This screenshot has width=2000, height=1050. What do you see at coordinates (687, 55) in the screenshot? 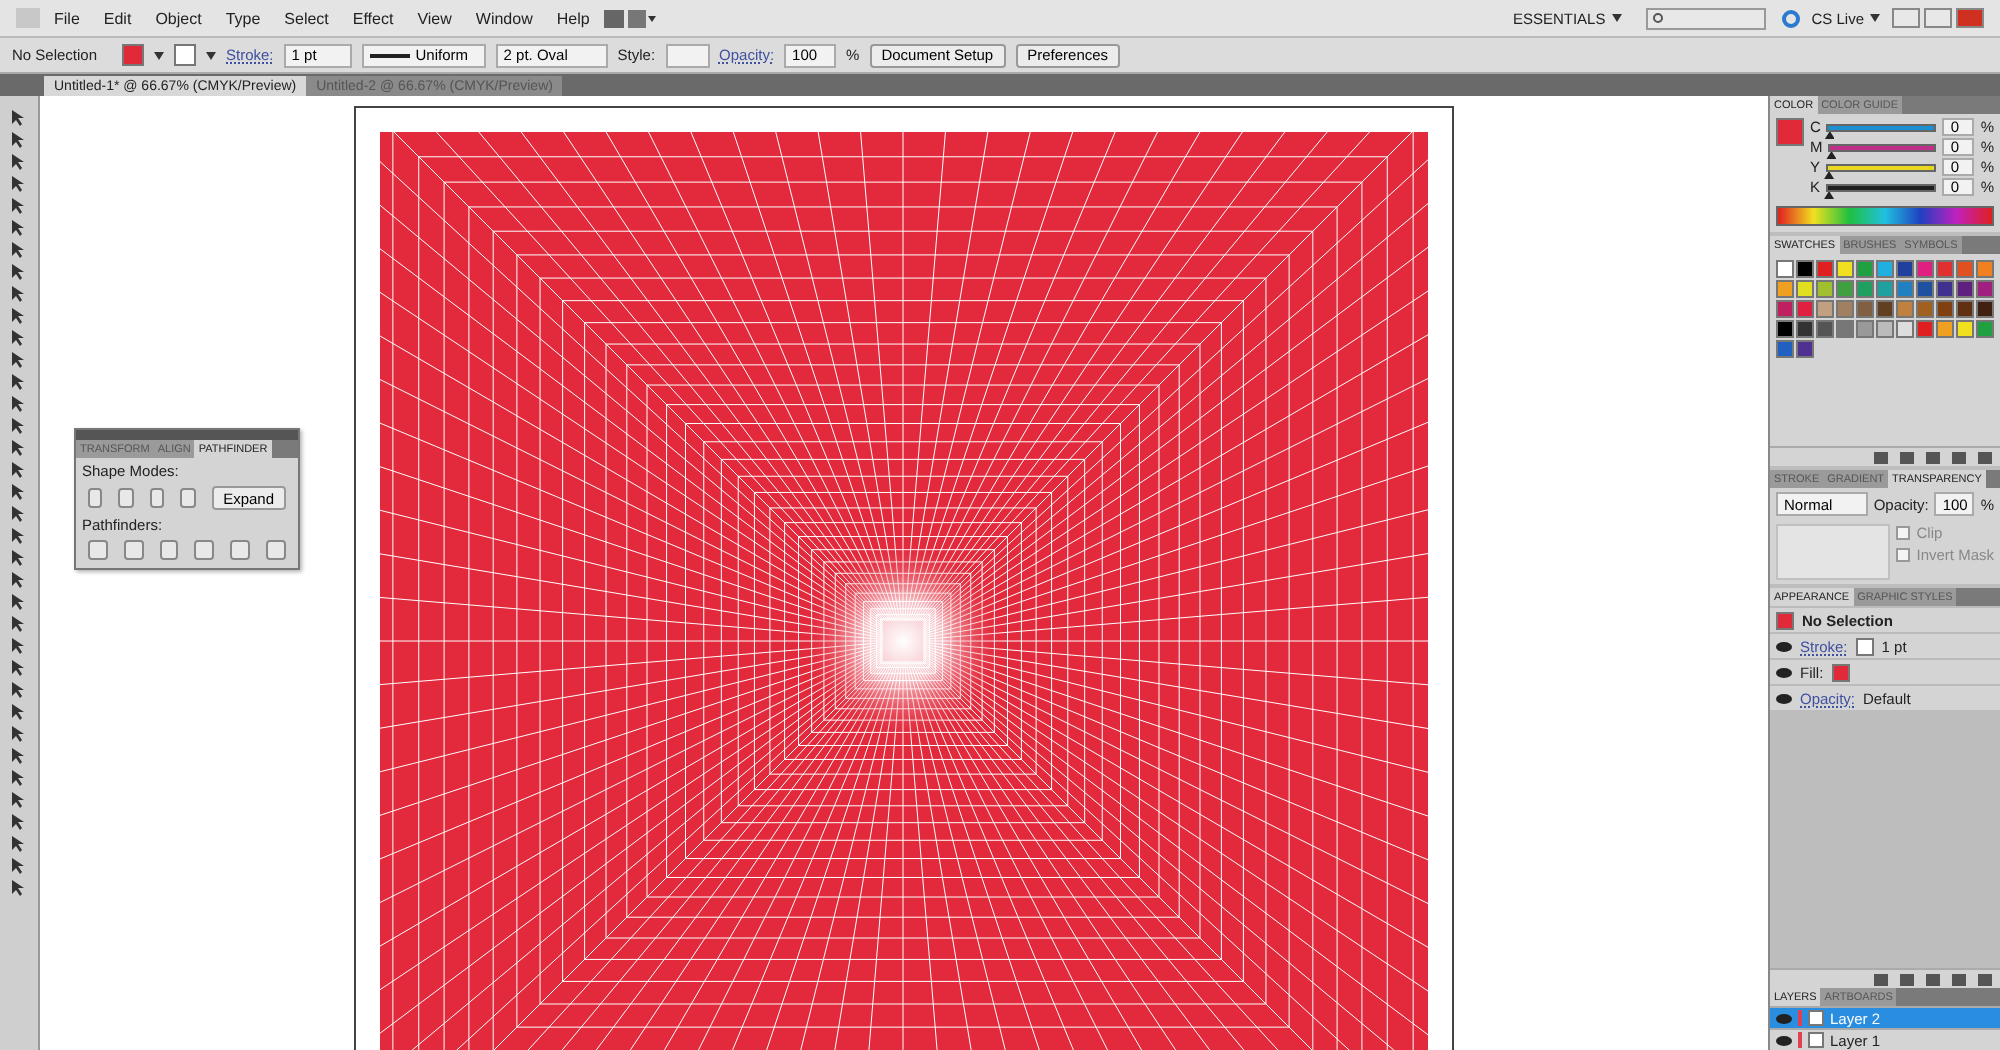
I see `style-dropdown` at bounding box center [687, 55].